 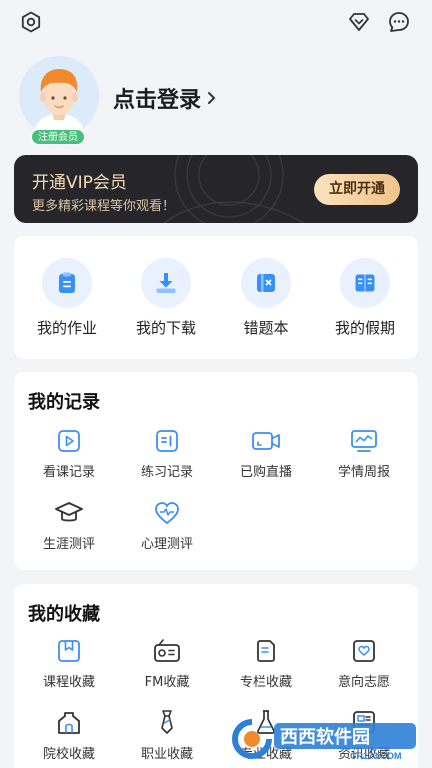 I want to click on record-item-purchased-live: 已购直播, so click(x=266, y=454).